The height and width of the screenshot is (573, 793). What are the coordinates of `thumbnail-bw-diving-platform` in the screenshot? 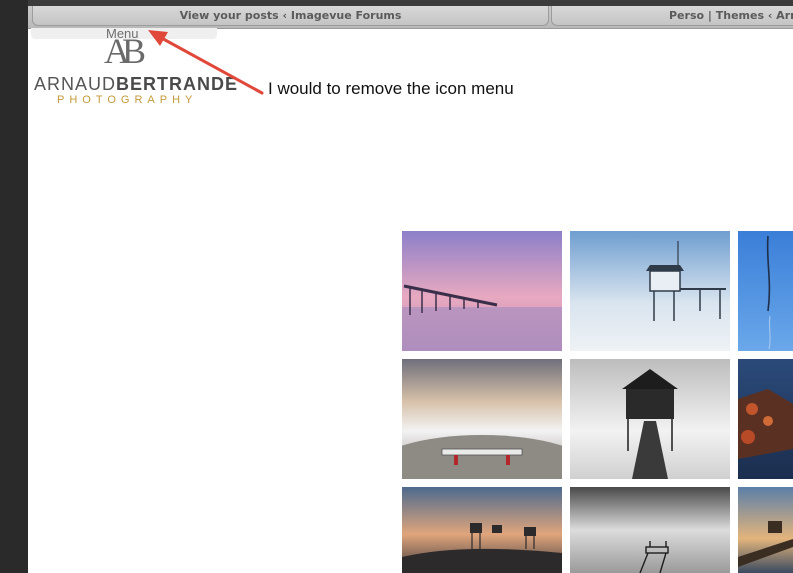 It's located at (650, 530).